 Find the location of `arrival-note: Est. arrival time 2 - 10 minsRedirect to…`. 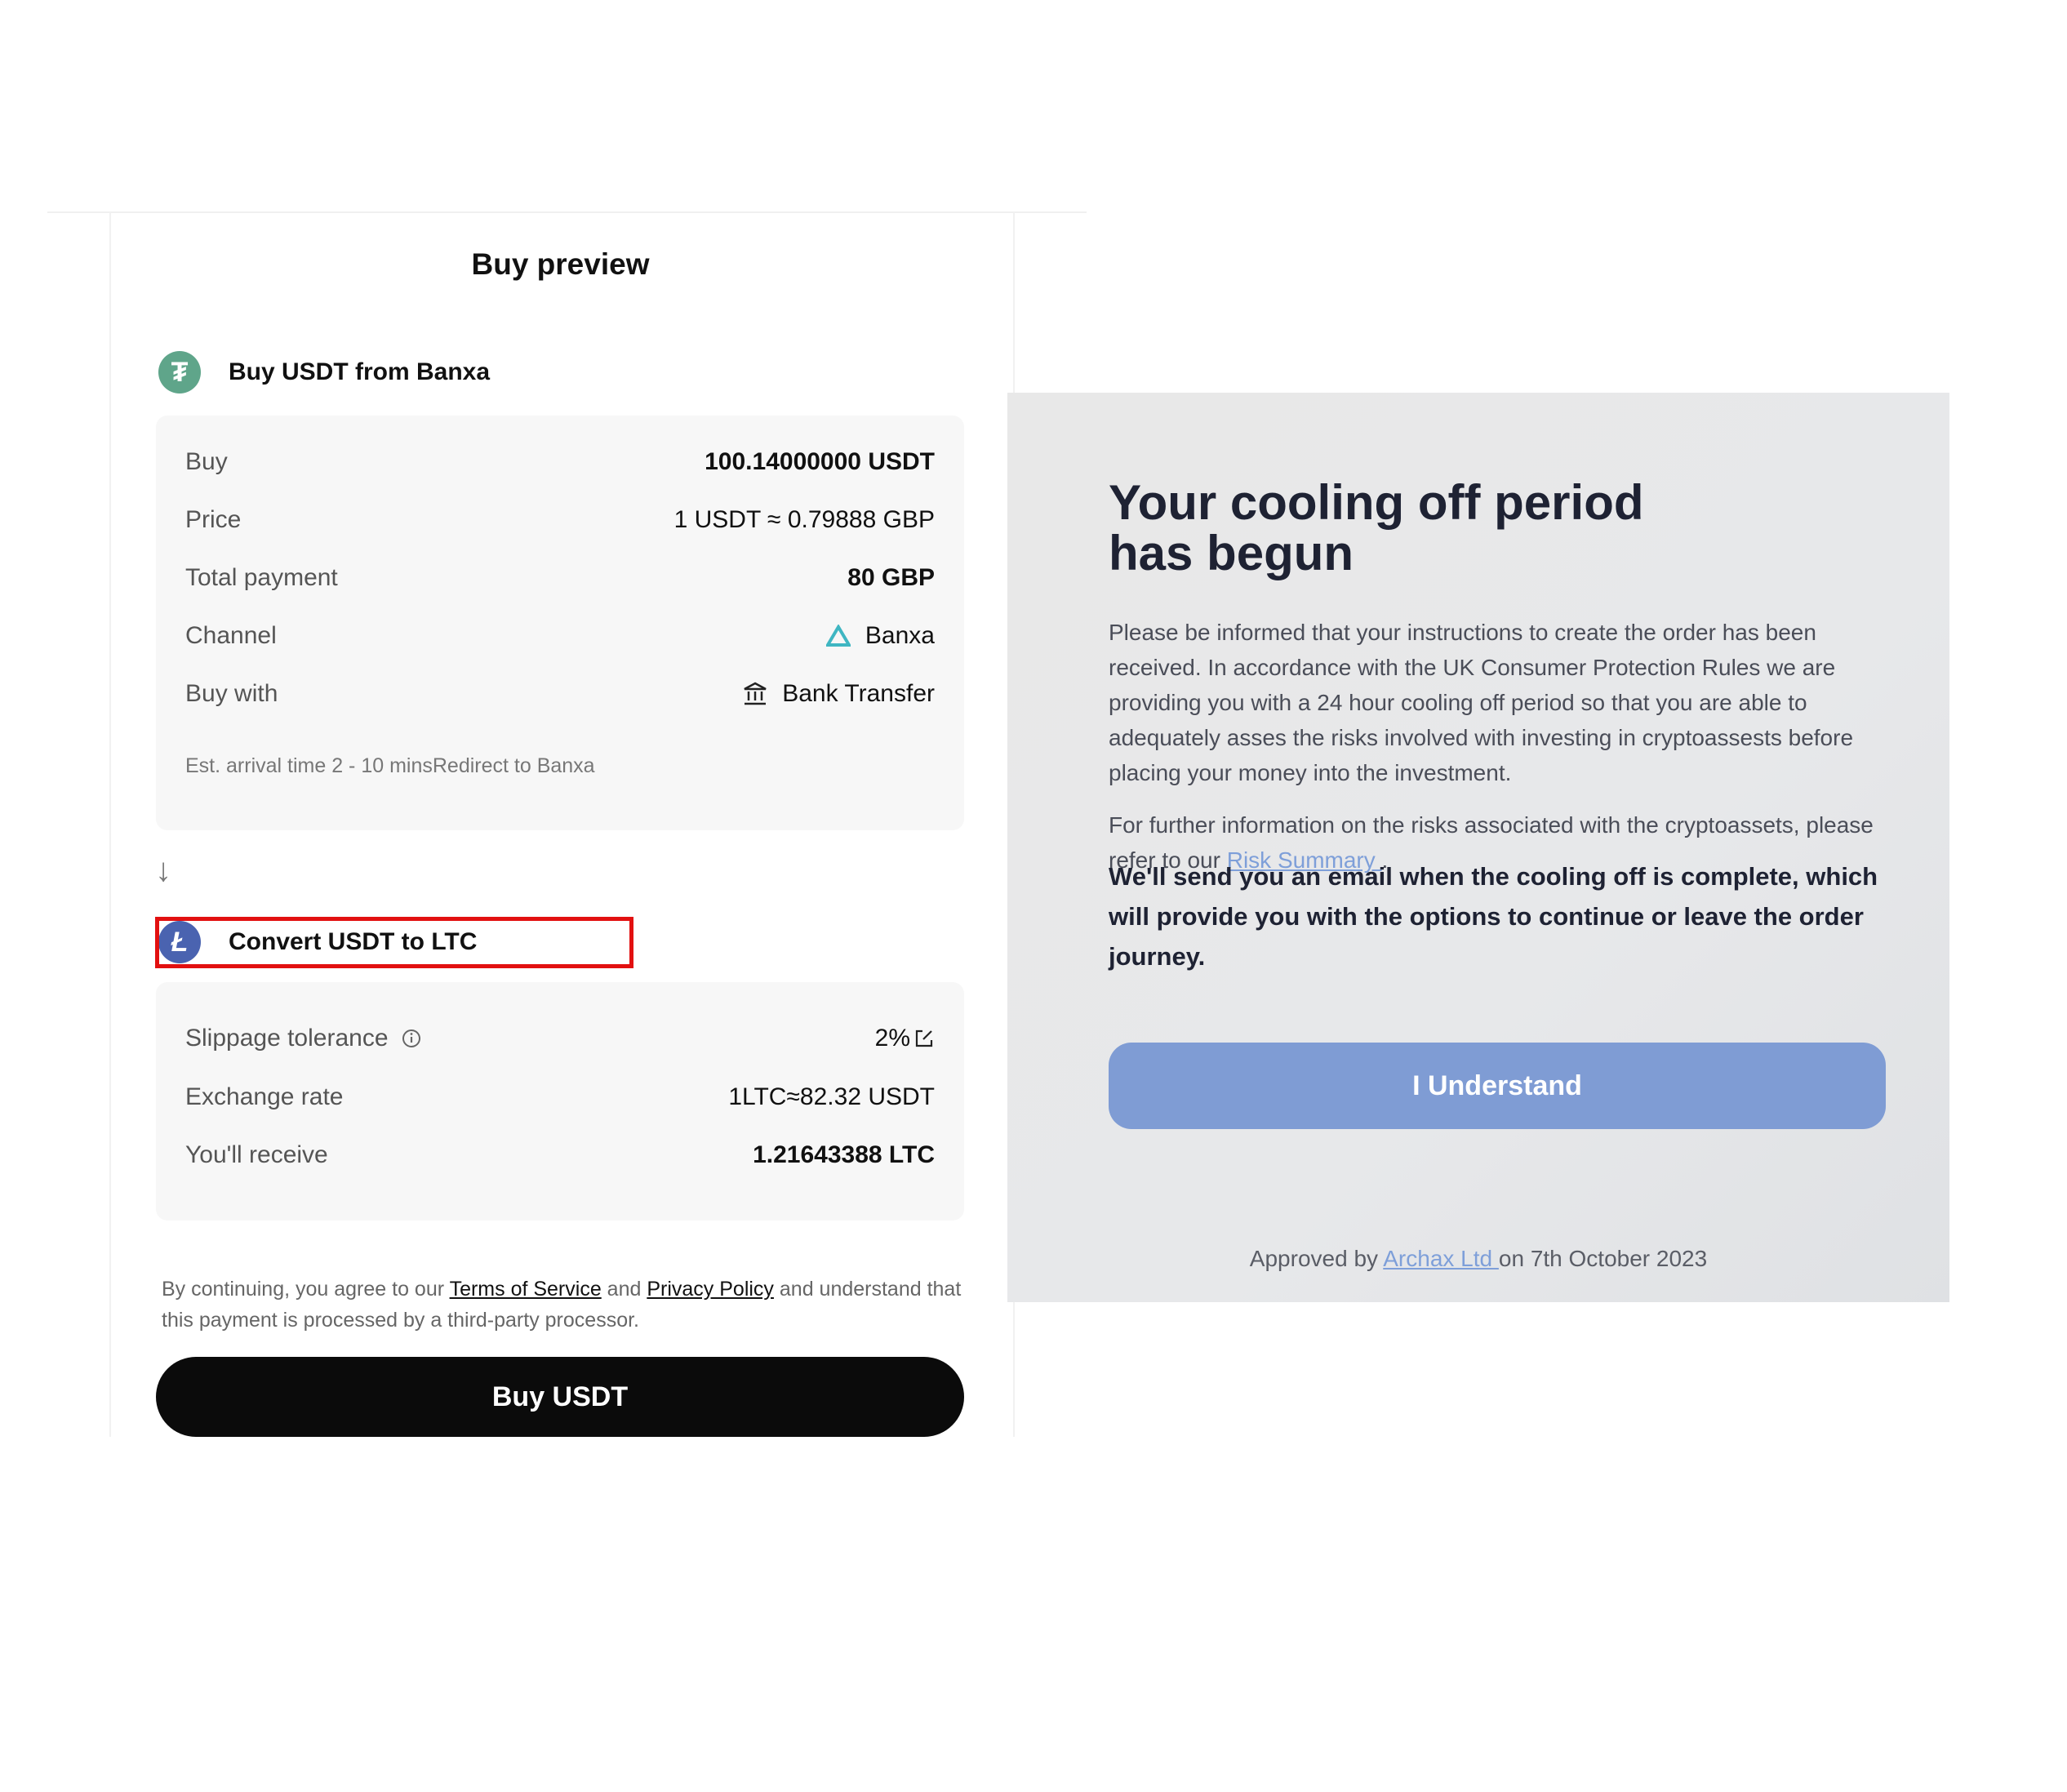

arrival-note: Est. arrival time 2 - 10 minsRedirect to… is located at coordinates (390, 765).